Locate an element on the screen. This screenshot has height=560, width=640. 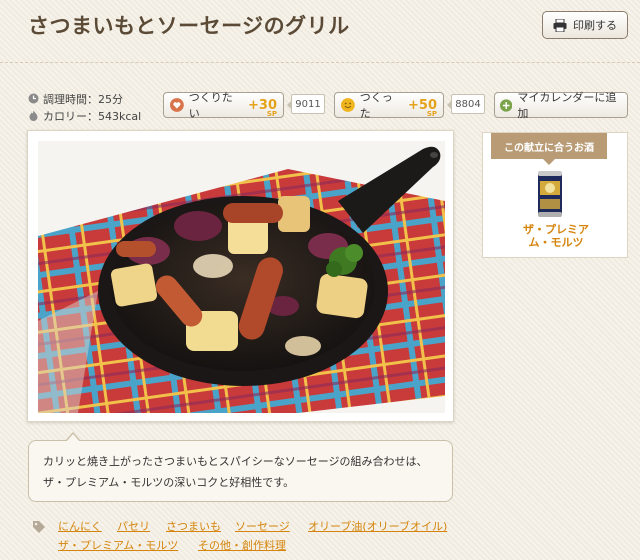
made-it-button: つくった +50 SP is located at coordinates (389, 105).